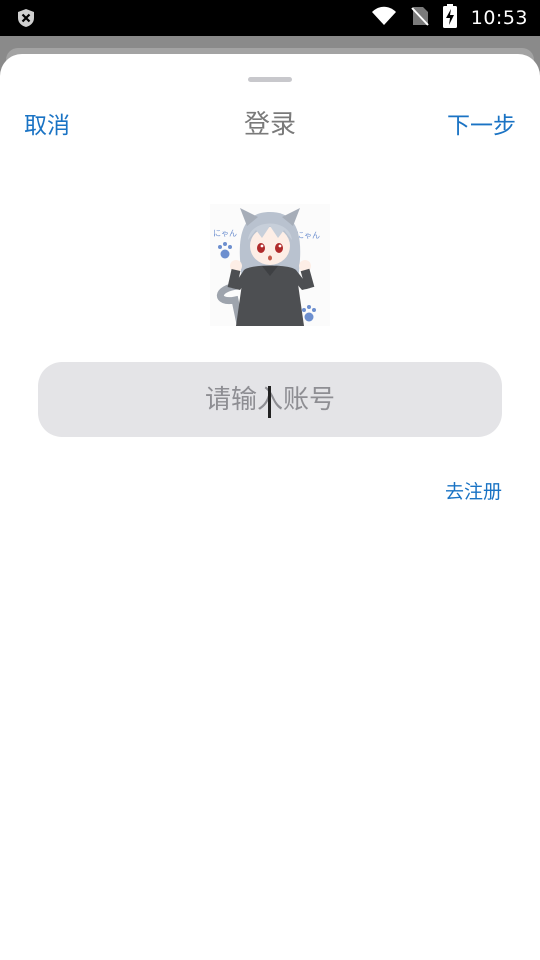 This screenshot has height=960, width=540. I want to click on shield-x-icon, so click(26, 18).